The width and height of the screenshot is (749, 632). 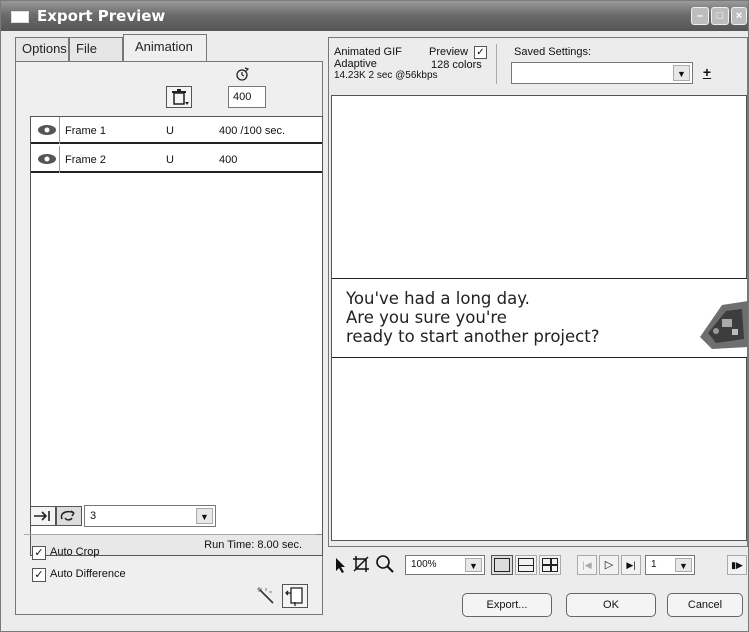 I want to click on single-view-button, so click(x=502, y=565).